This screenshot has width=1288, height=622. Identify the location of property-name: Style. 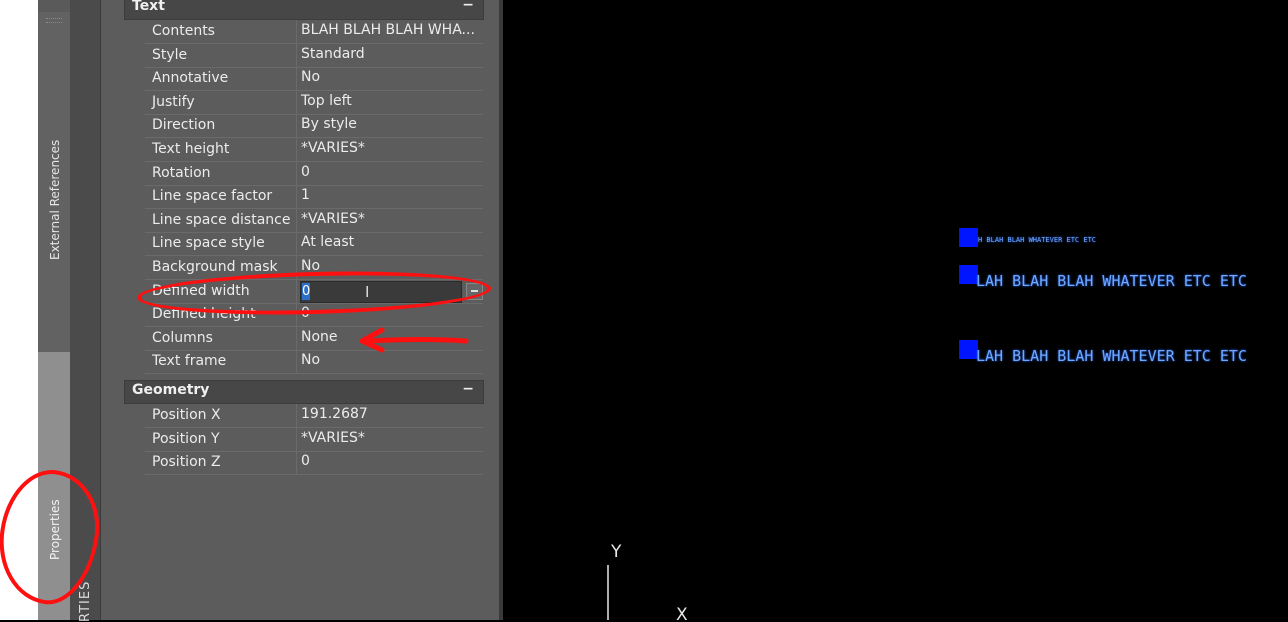
(170, 54).